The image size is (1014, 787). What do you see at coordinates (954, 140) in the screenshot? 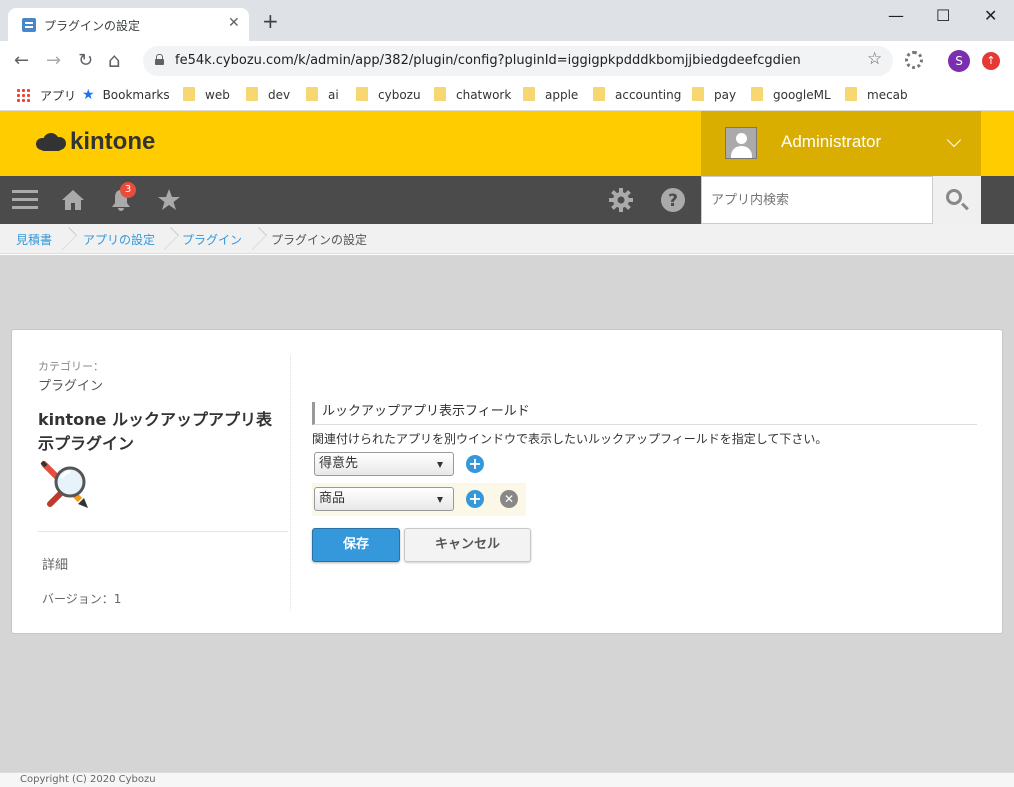
I see `chevron-down-icon` at bounding box center [954, 140].